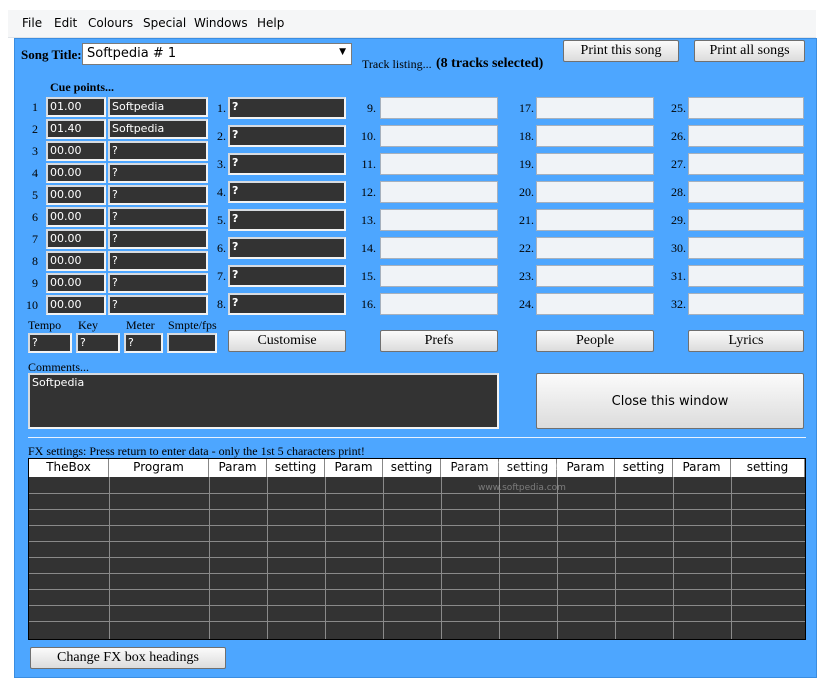  Describe the element at coordinates (65, 23) in the screenshot. I see `menu-edit: Edit` at that location.